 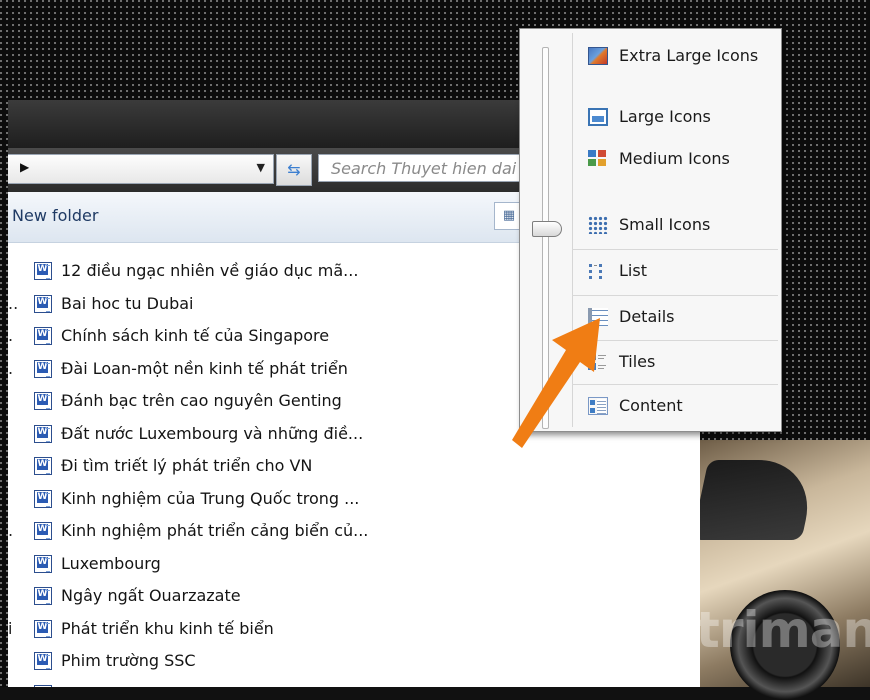 What do you see at coordinates (633, 270) in the screenshot?
I see `menu-item-label: List` at bounding box center [633, 270].